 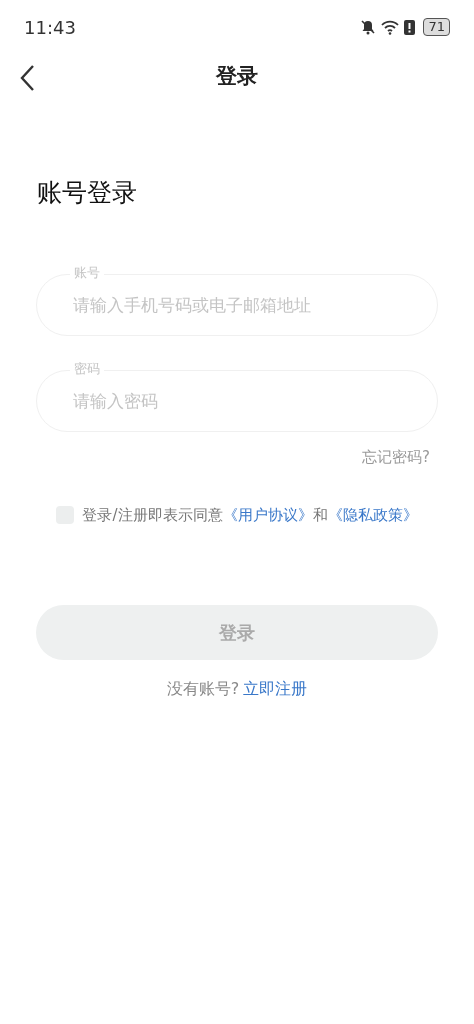 I want to click on page-title: 登录, so click(x=237, y=77).